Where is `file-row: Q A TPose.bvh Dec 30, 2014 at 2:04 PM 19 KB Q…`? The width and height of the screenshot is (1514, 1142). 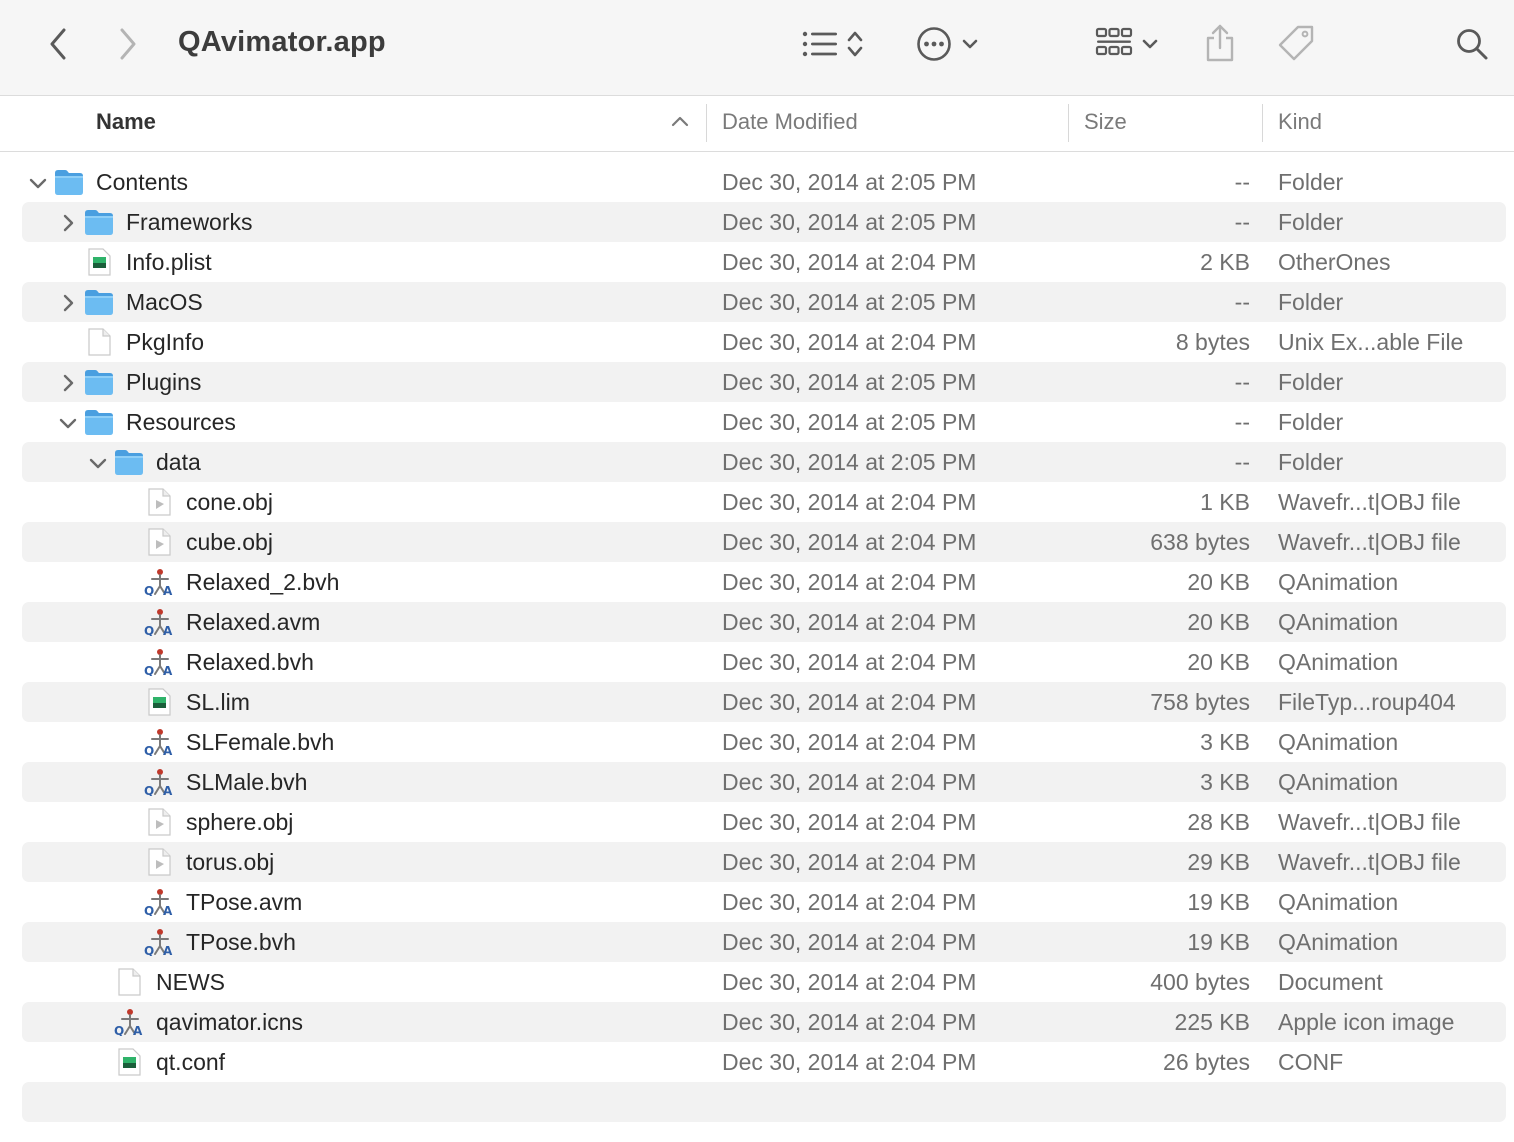 file-row: Q A TPose.bvh Dec 30, 2014 at 2:04 PM 19 KB Q… is located at coordinates (757, 942).